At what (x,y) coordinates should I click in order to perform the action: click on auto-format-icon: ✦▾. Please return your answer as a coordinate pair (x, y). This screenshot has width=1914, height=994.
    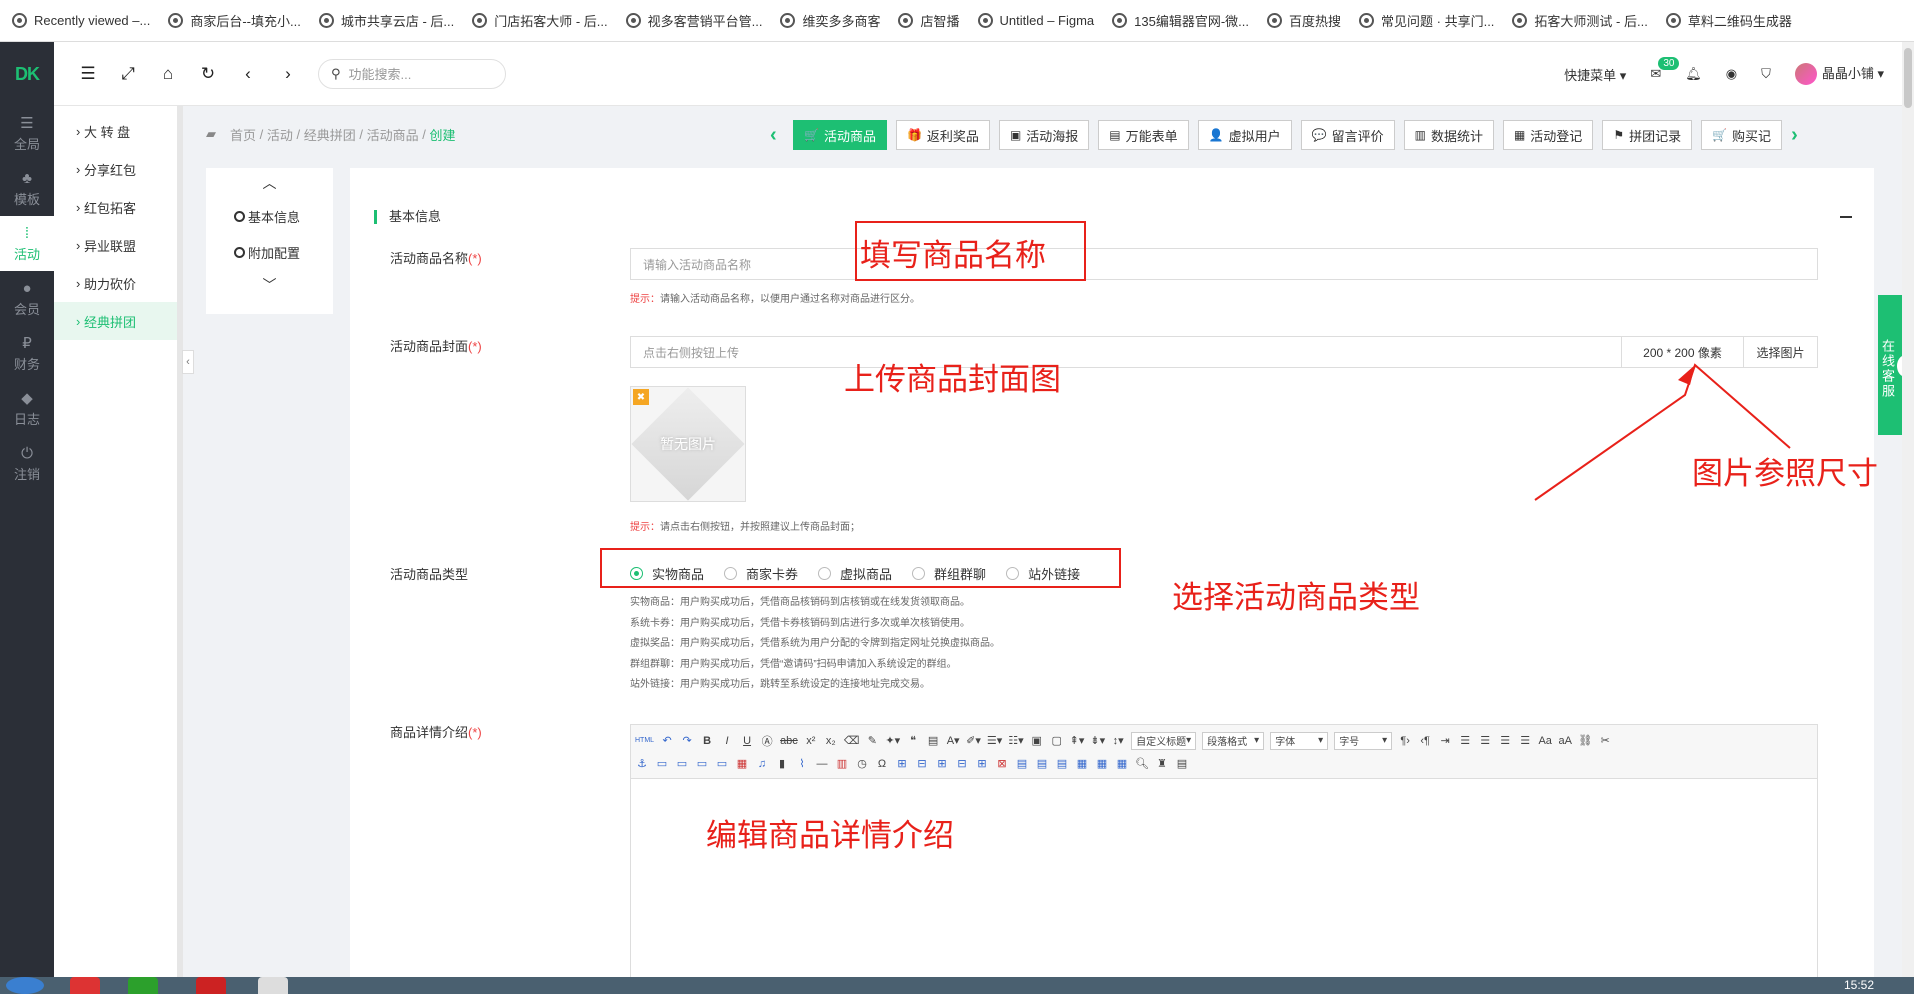
    Looking at the image, I should click on (892, 741).